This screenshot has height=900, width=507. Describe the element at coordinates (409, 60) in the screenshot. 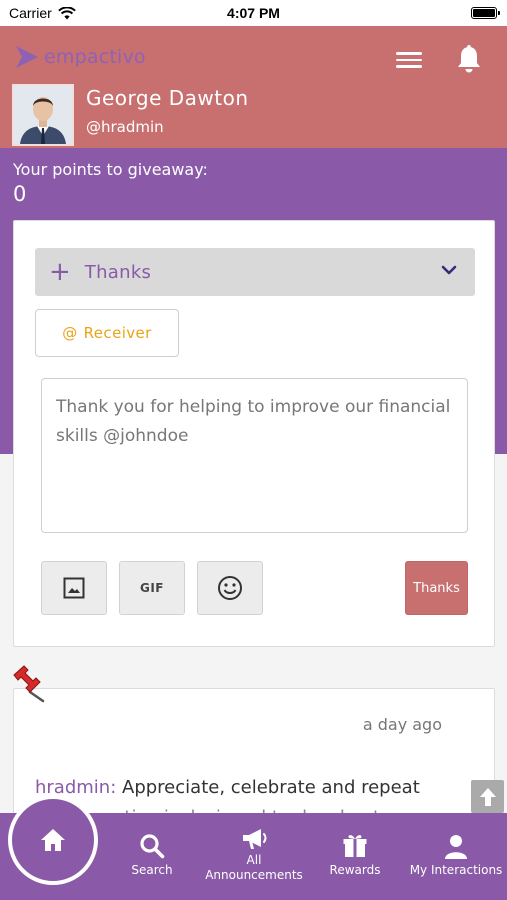

I see `menu-icon` at that location.